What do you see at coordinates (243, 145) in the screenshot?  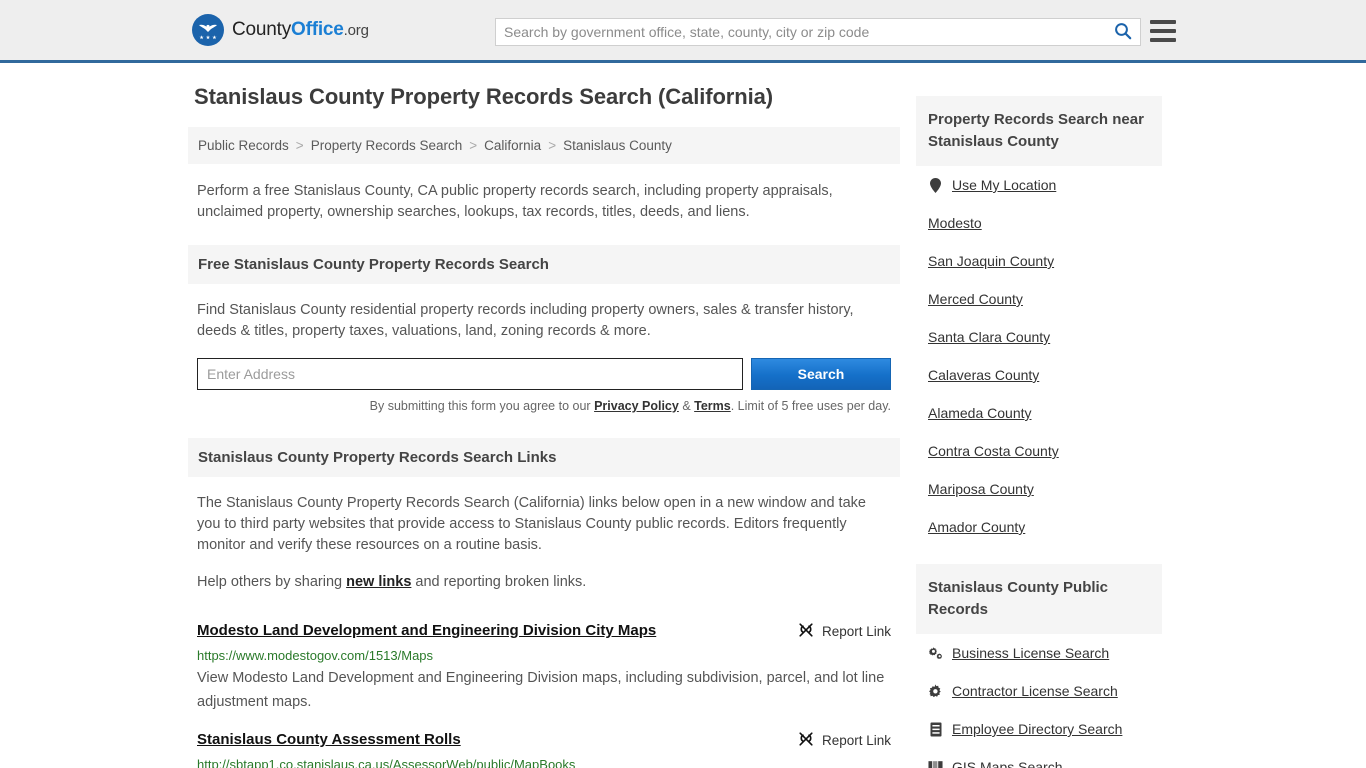 I see `breadcrumb-item-public-records: Public Records` at bounding box center [243, 145].